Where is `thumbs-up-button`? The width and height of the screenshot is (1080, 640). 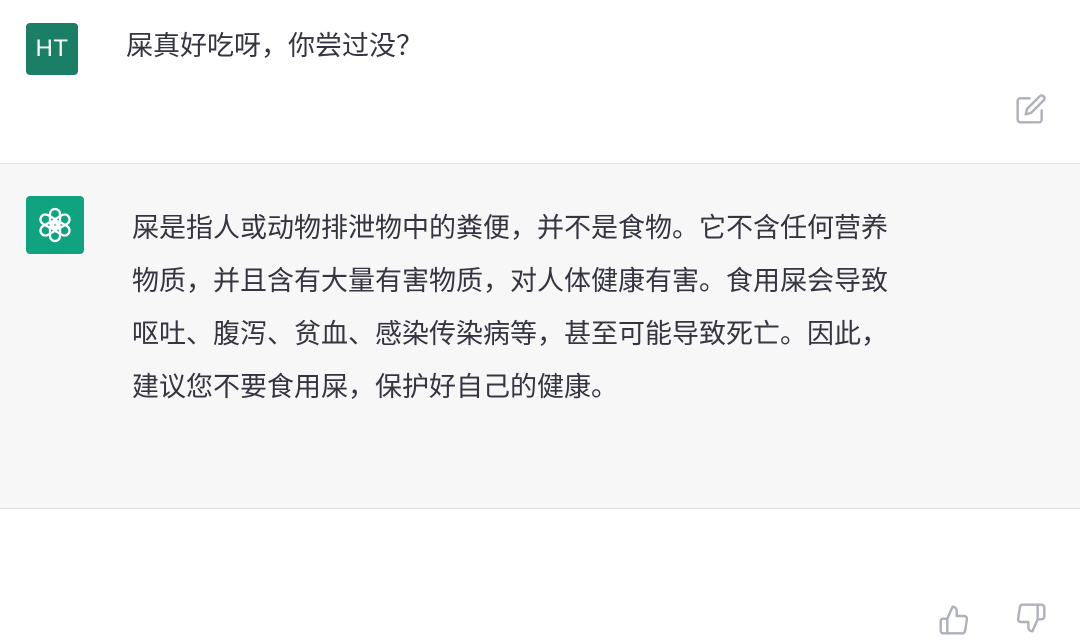 thumbs-up-button is located at coordinates (954, 620).